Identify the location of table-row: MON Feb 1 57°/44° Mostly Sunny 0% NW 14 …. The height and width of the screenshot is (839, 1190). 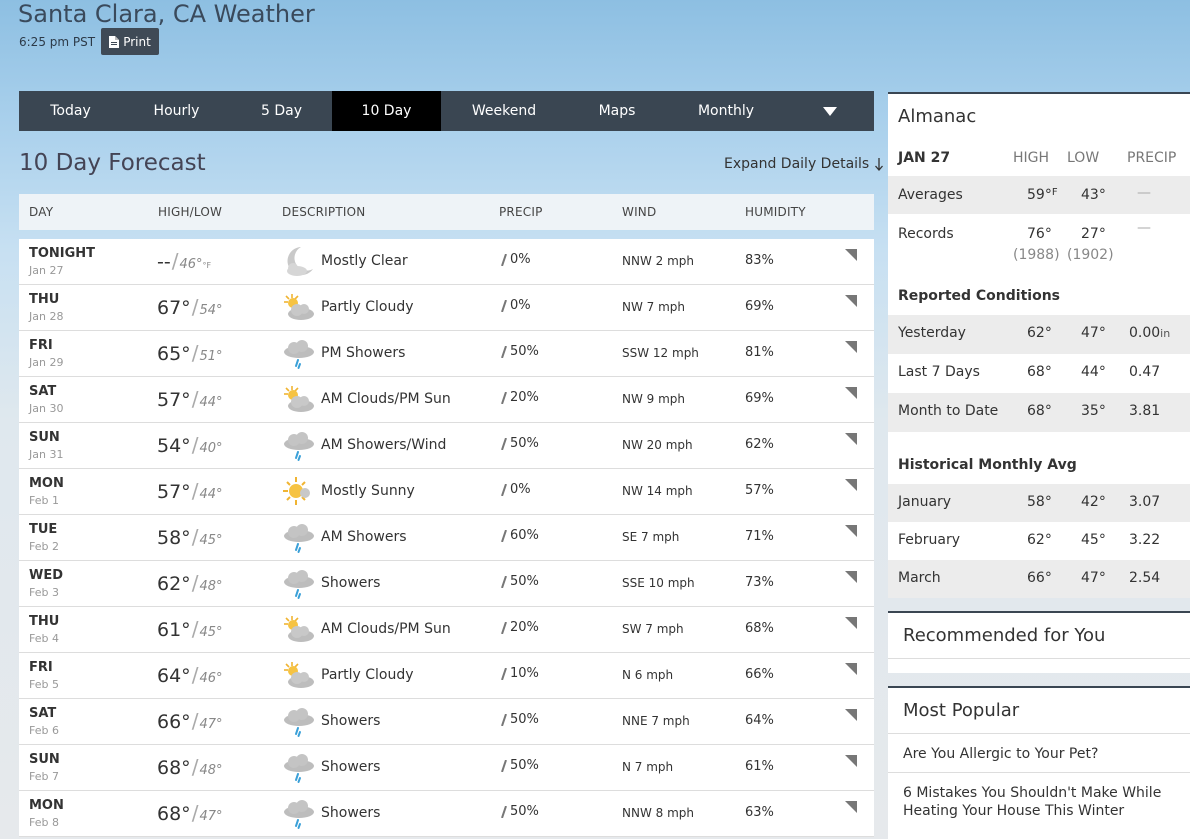
(446, 492).